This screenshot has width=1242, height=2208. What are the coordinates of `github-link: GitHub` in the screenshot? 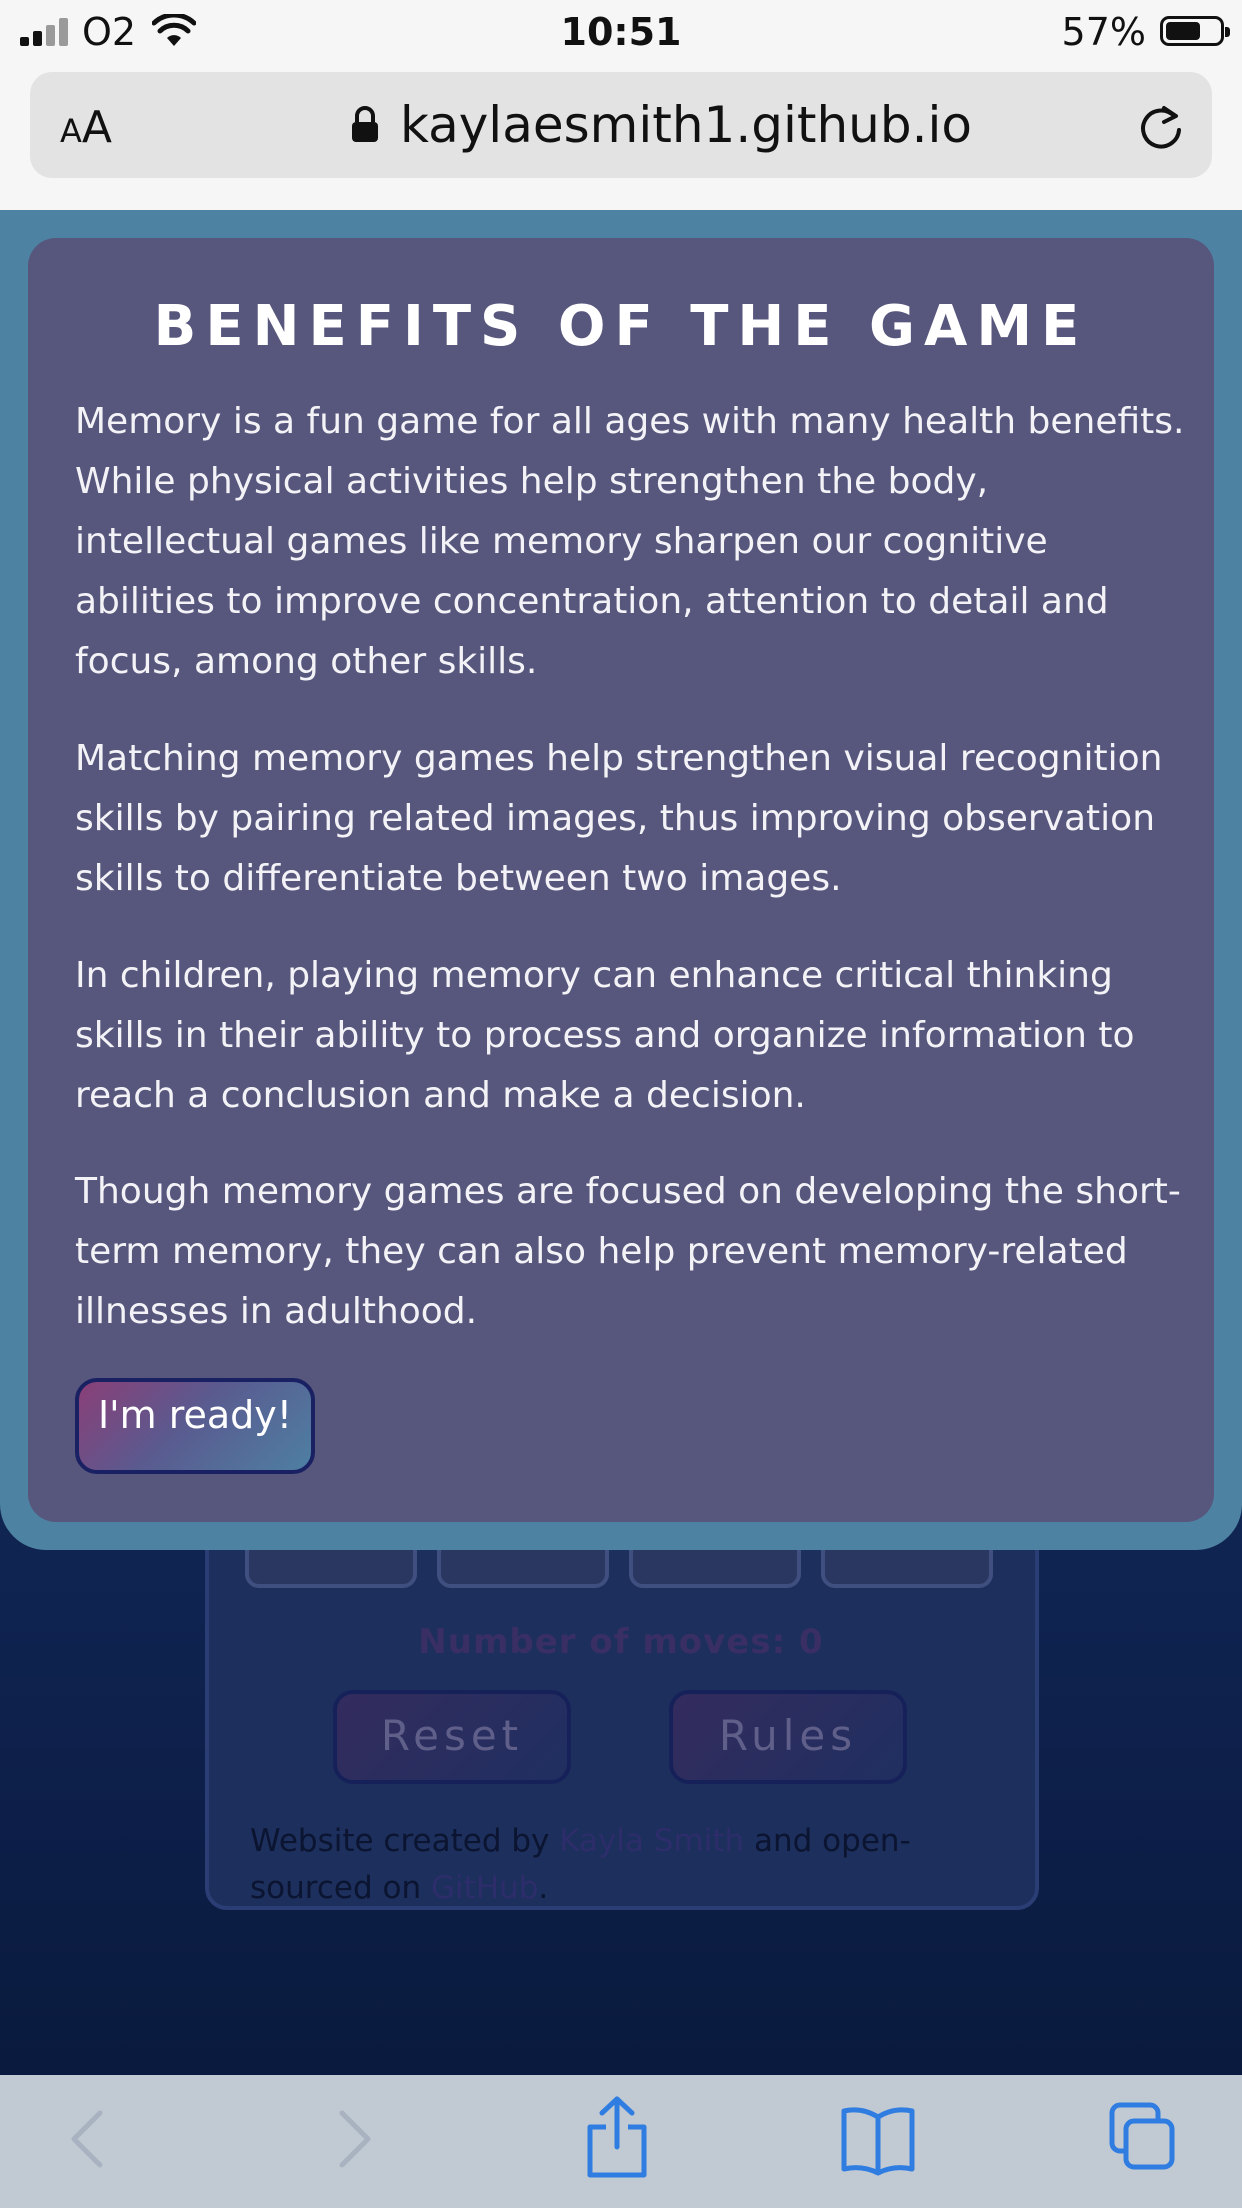 It's located at (484, 1888).